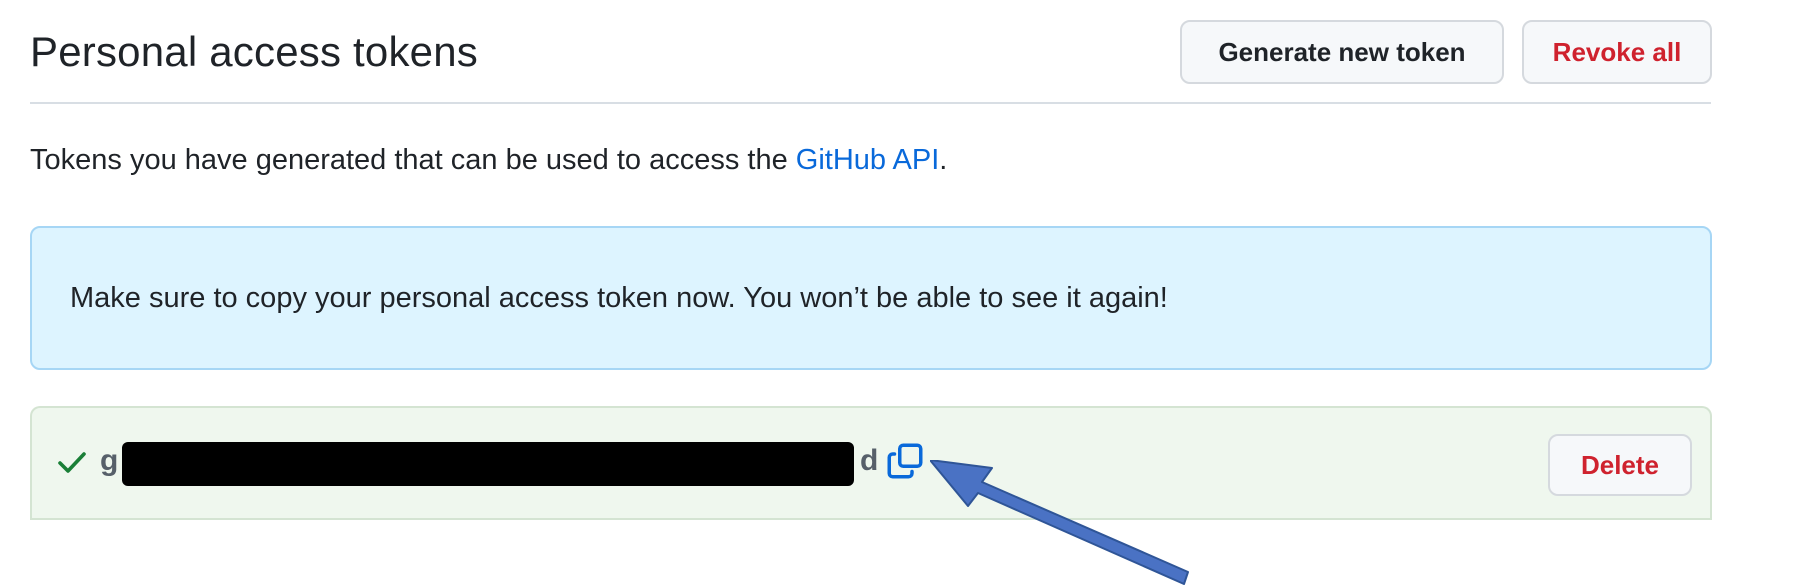 This screenshot has width=1806, height=586. I want to click on token-redaction, so click(488, 464).